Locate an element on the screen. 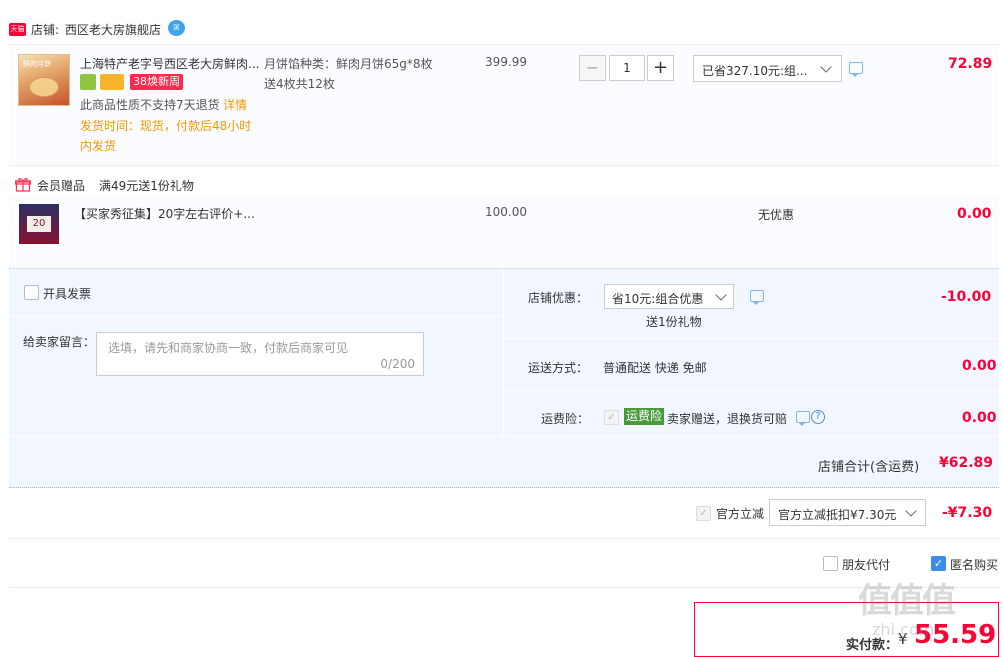 The height and width of the screenshot is (657, 1003). insurance-chat-icon is located at coordinates (803, 418).